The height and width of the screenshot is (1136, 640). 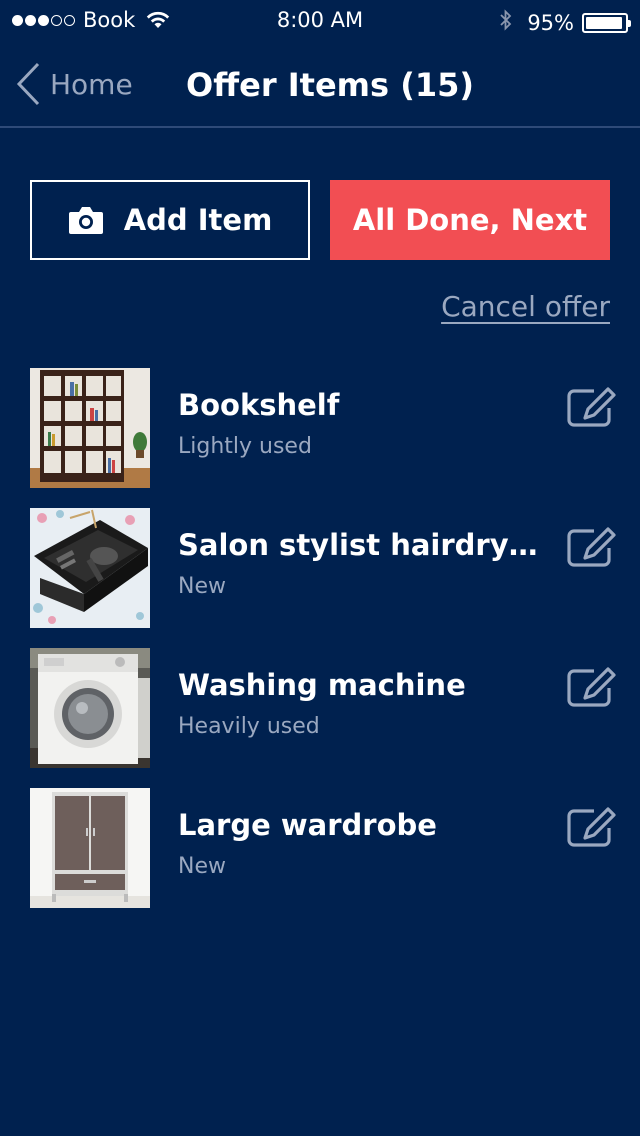 I want to click on all-done-label: All Done, Next, so click(x=470, y=220).